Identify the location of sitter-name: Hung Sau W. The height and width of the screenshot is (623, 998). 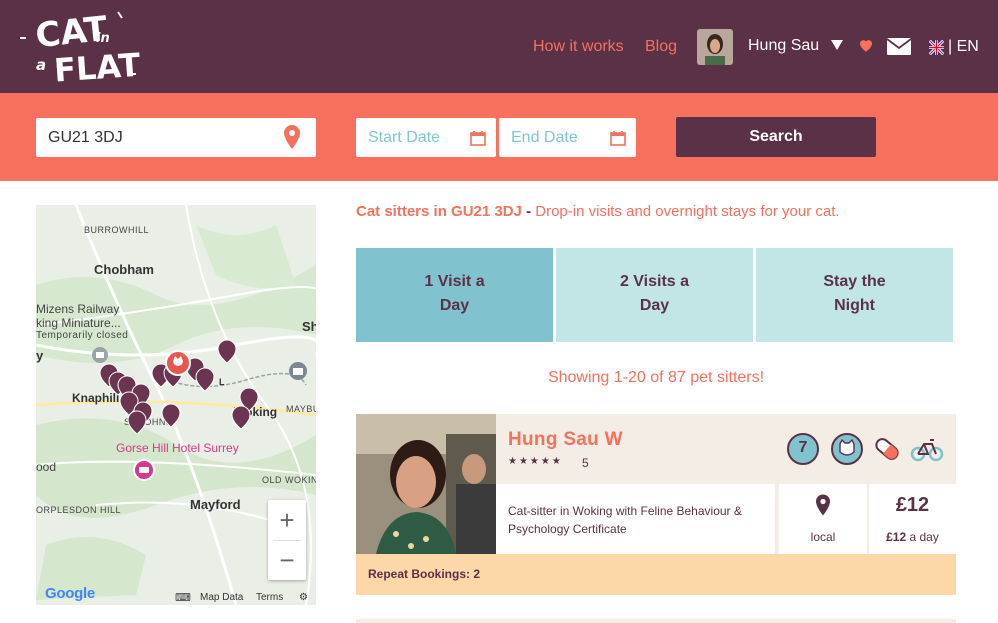
(565, 440).